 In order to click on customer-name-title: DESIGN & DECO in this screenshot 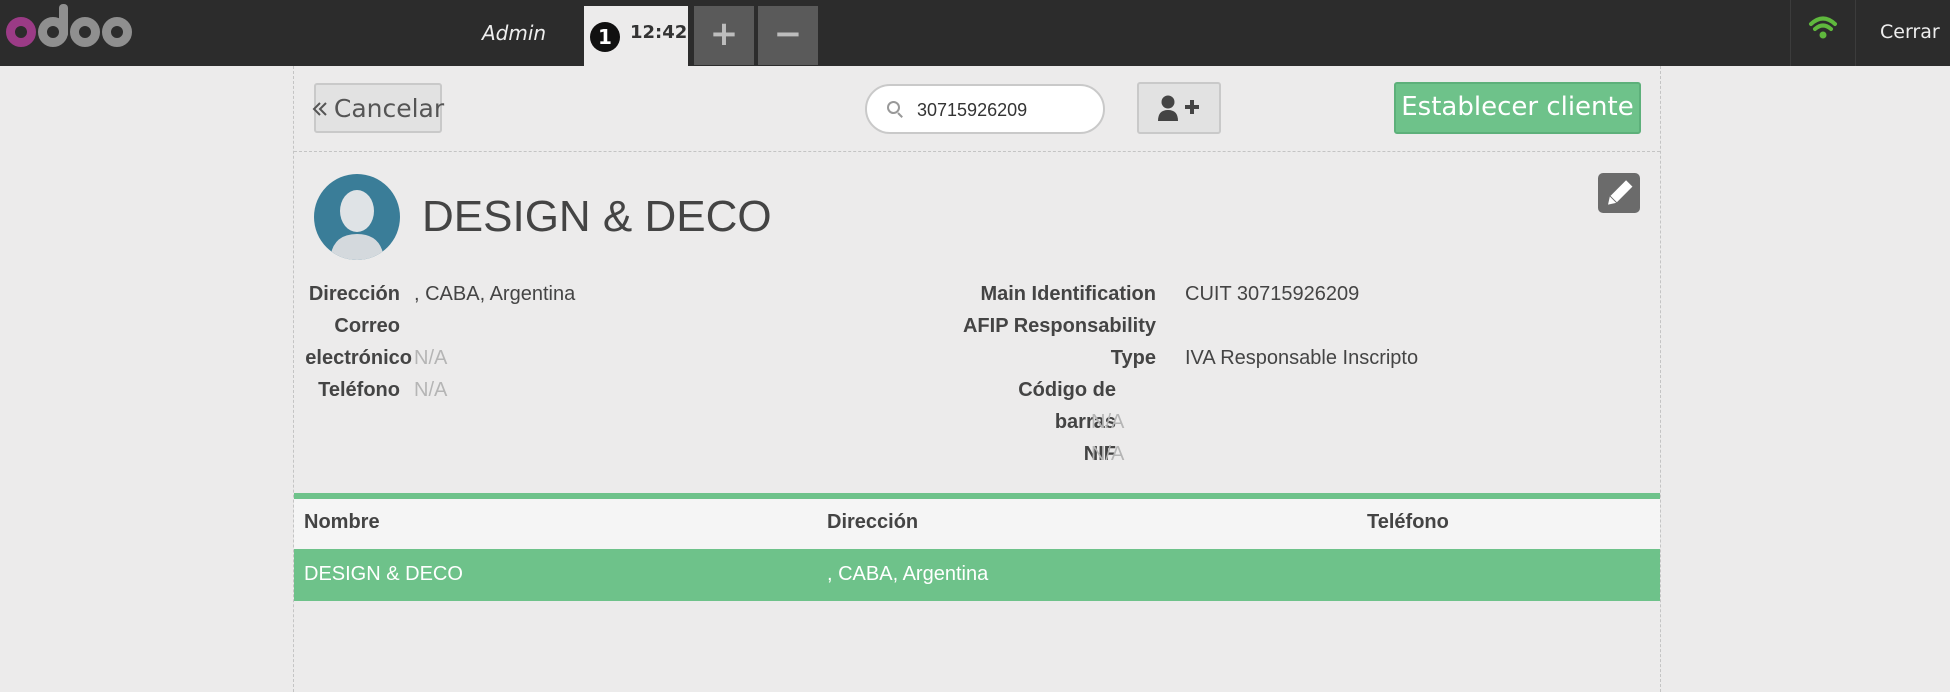, I will do `click(597, 216)`.